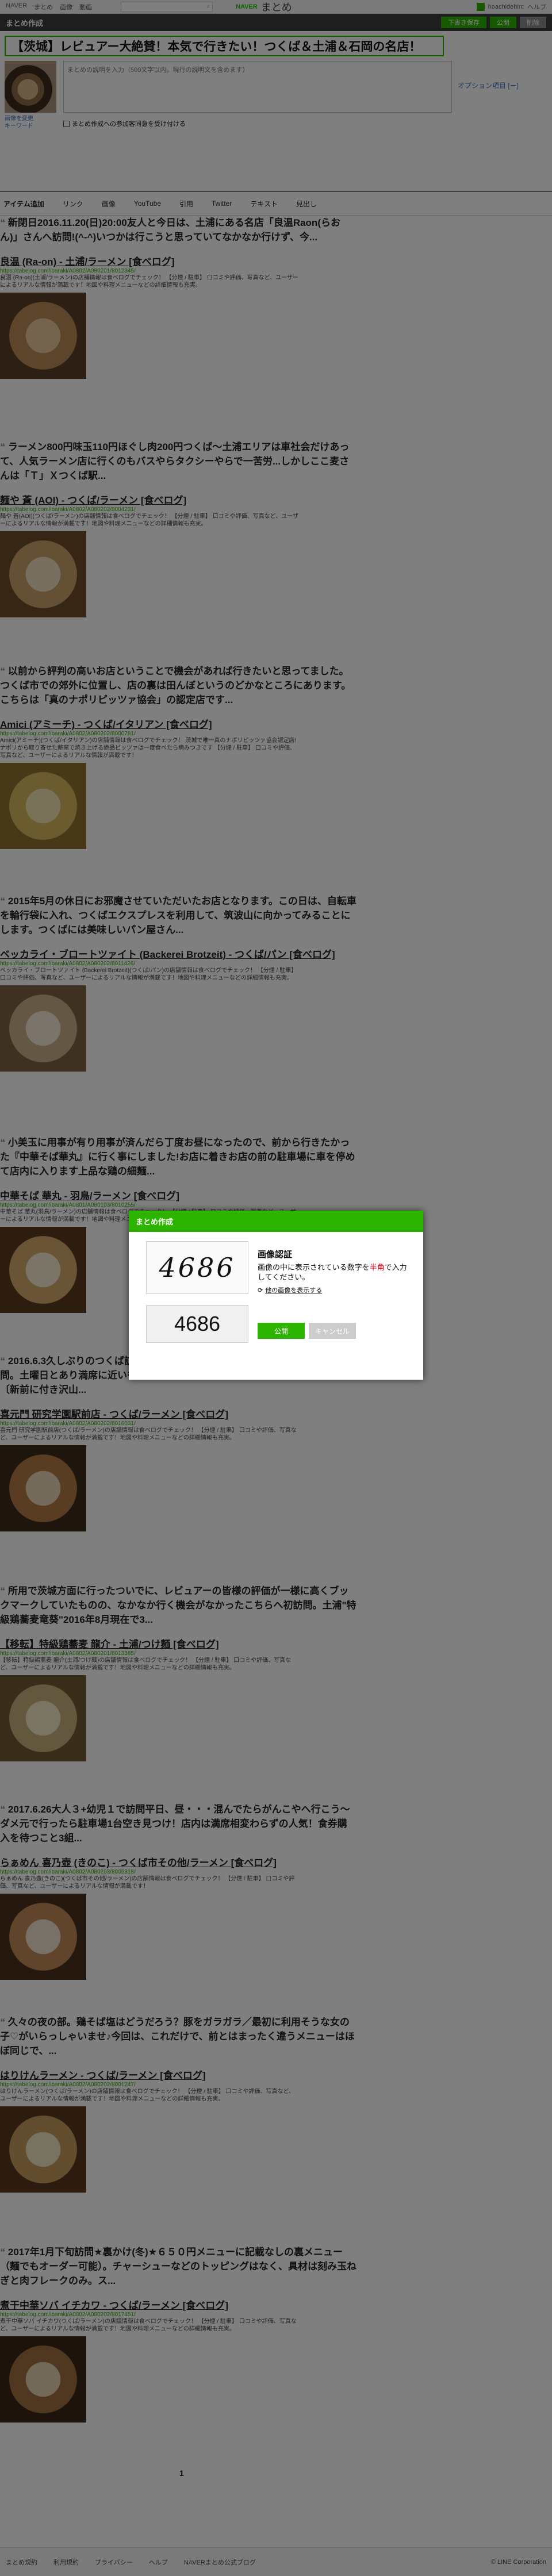 Image resolution: width=552 pixels, height=2576 pixels. Describe the element at coordinates (275, 1255) in the screenshot. I see `modal-title: 画像認証` at that location.